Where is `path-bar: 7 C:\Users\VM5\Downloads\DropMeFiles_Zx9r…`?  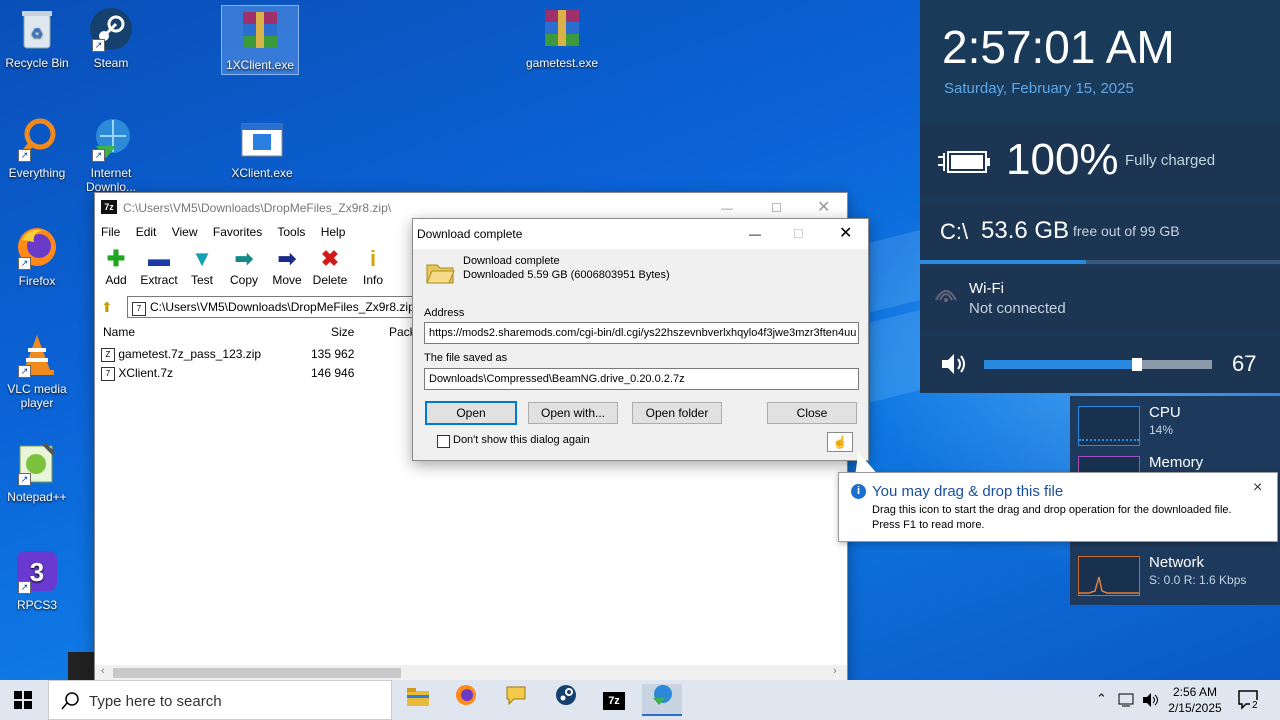
path-bar: 7 C:\Users\VM5\Downloads\DropMeFiles_Zx9r… is located at coordinates (278, 307).